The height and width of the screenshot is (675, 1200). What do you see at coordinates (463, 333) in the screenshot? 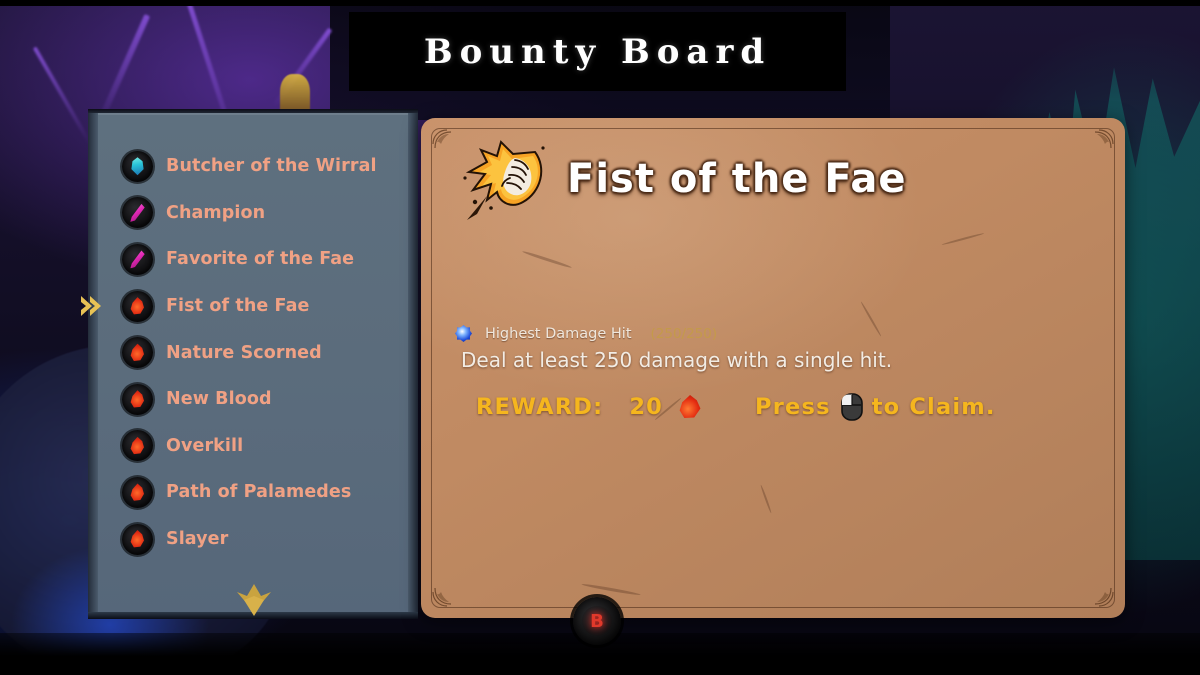
I see `blue-gem-icon` at bounding box center [463, 333].